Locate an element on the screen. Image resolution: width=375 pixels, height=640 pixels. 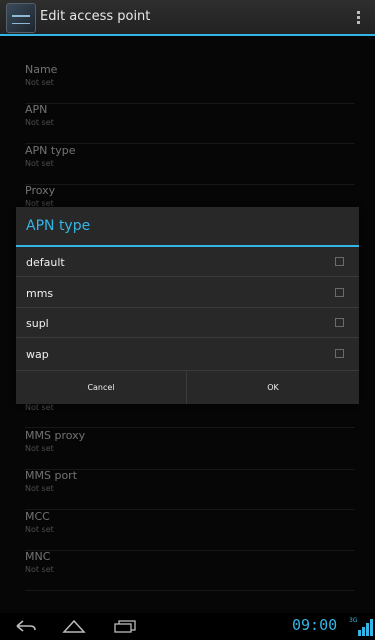
option-supl: supl is located at coordinates (187, 323).